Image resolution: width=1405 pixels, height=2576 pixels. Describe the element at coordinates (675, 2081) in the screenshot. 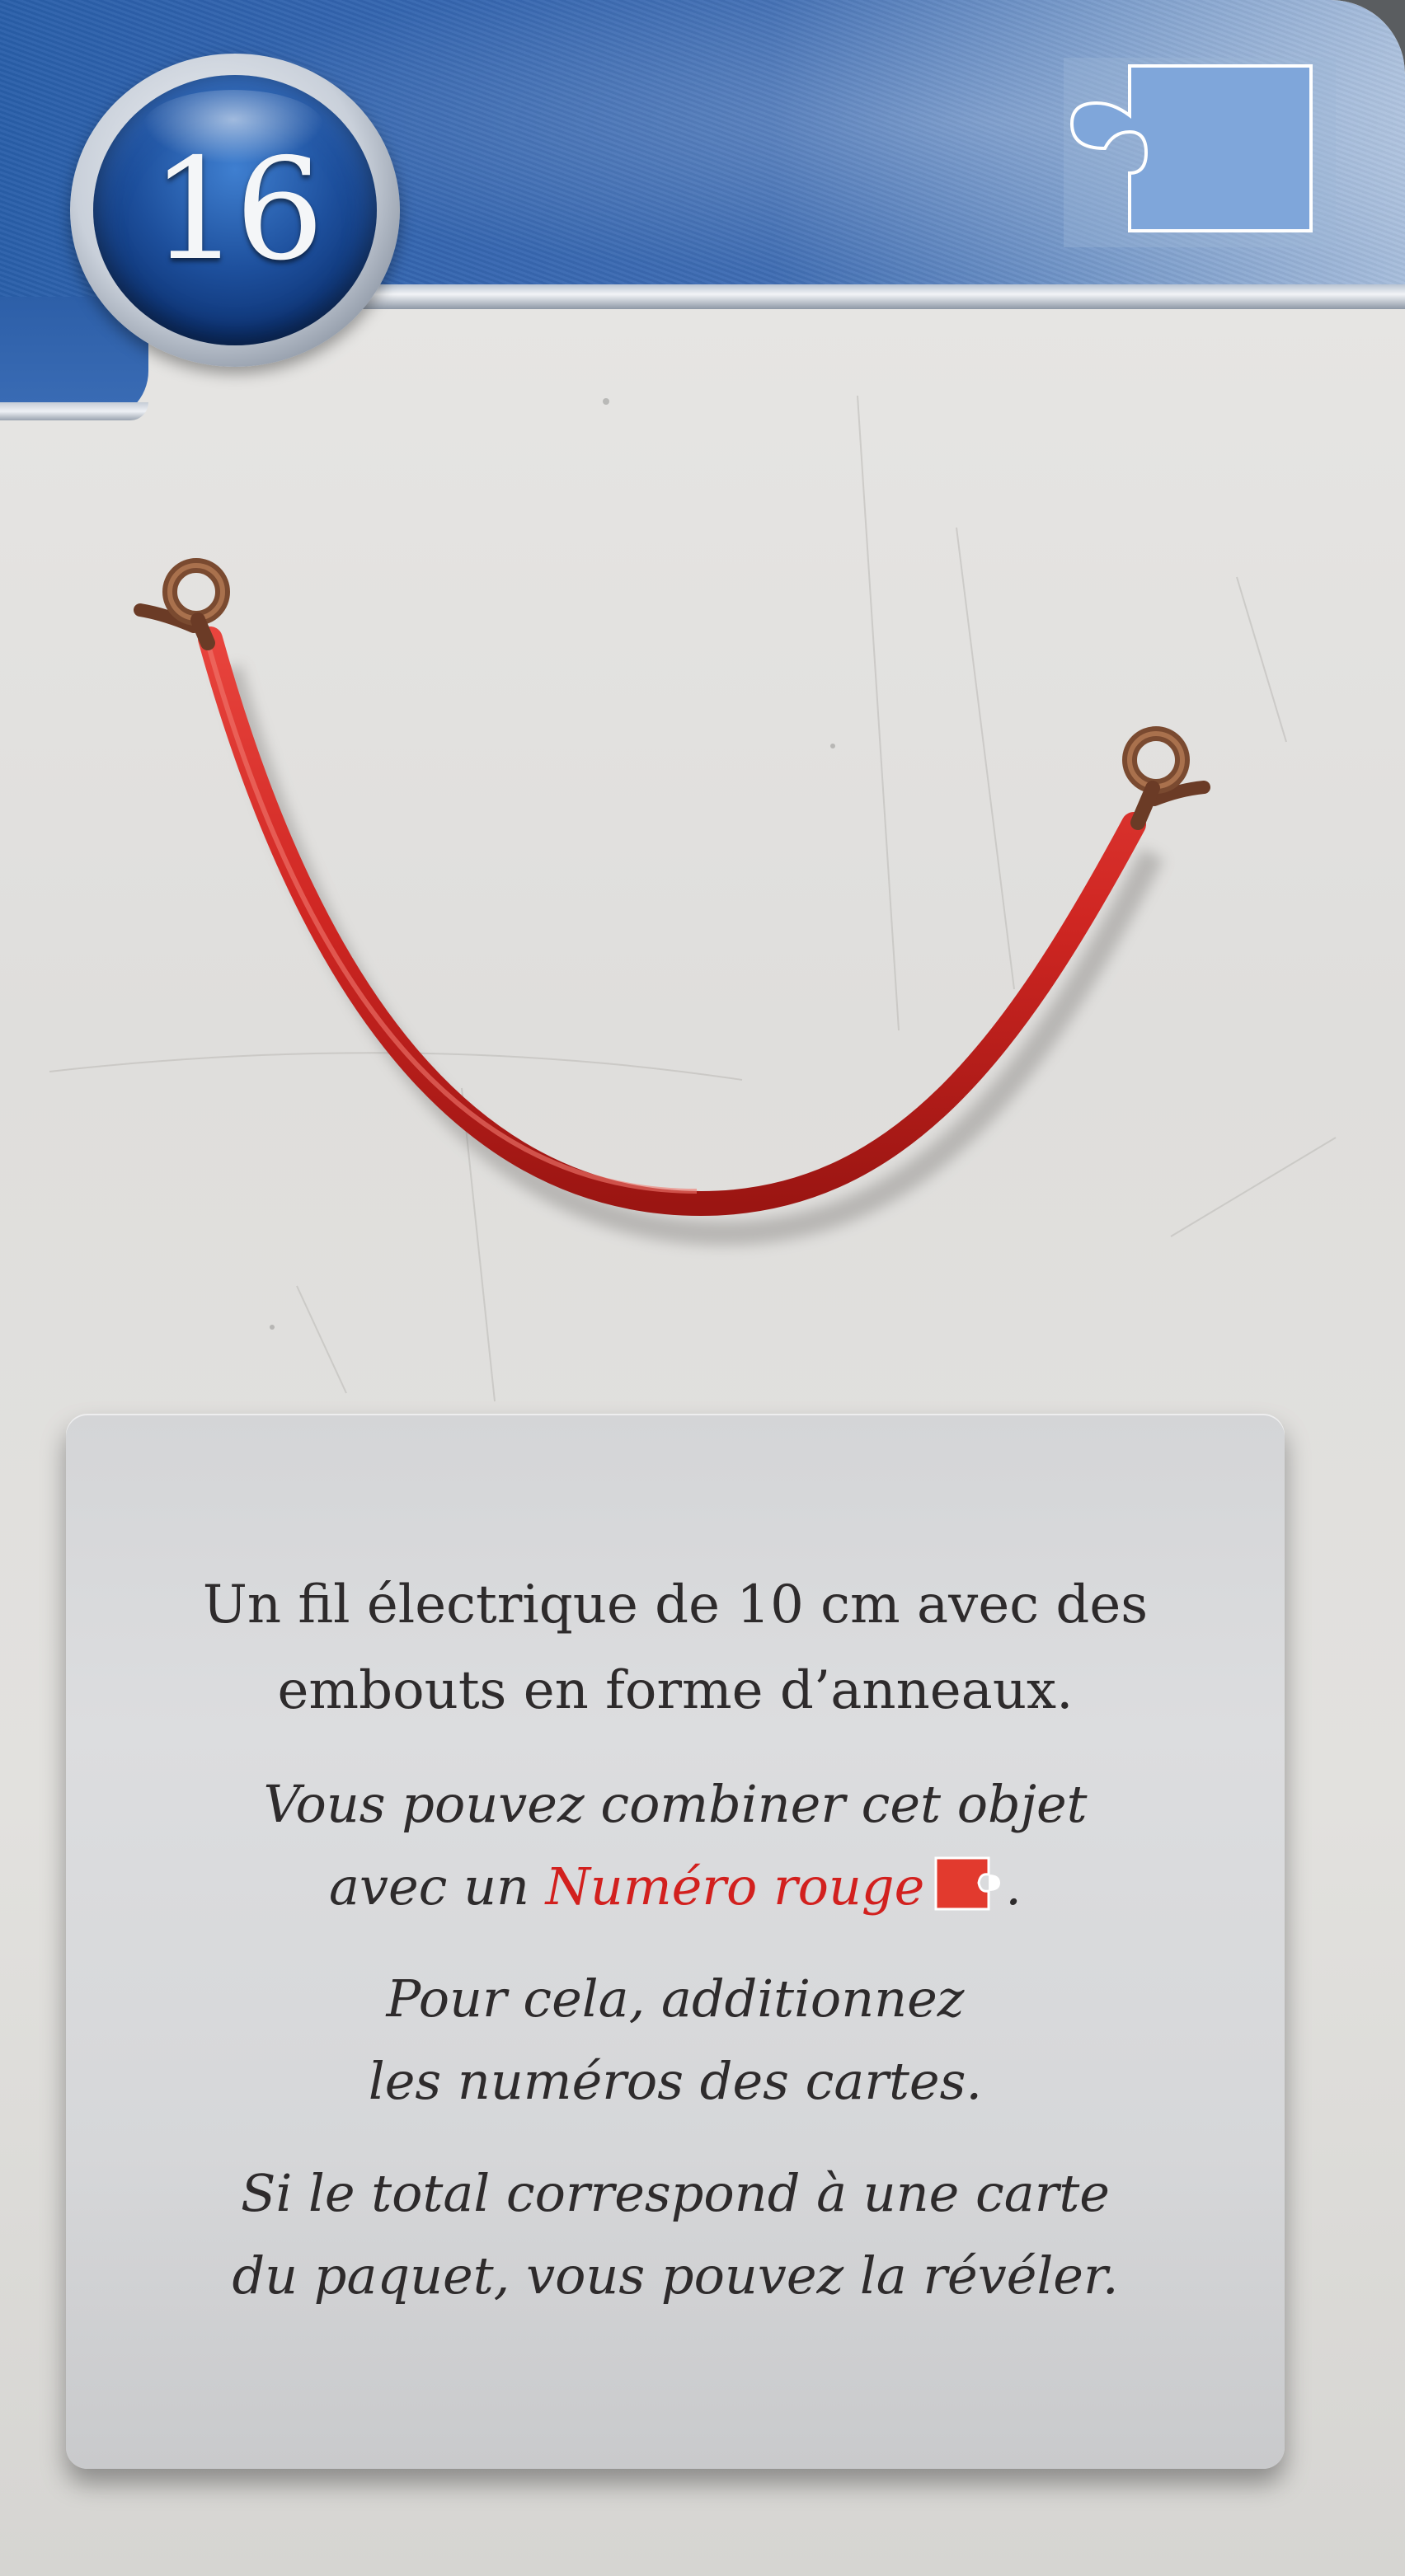

I see `instruction-line-2: les numéros des cartes.` at that location.